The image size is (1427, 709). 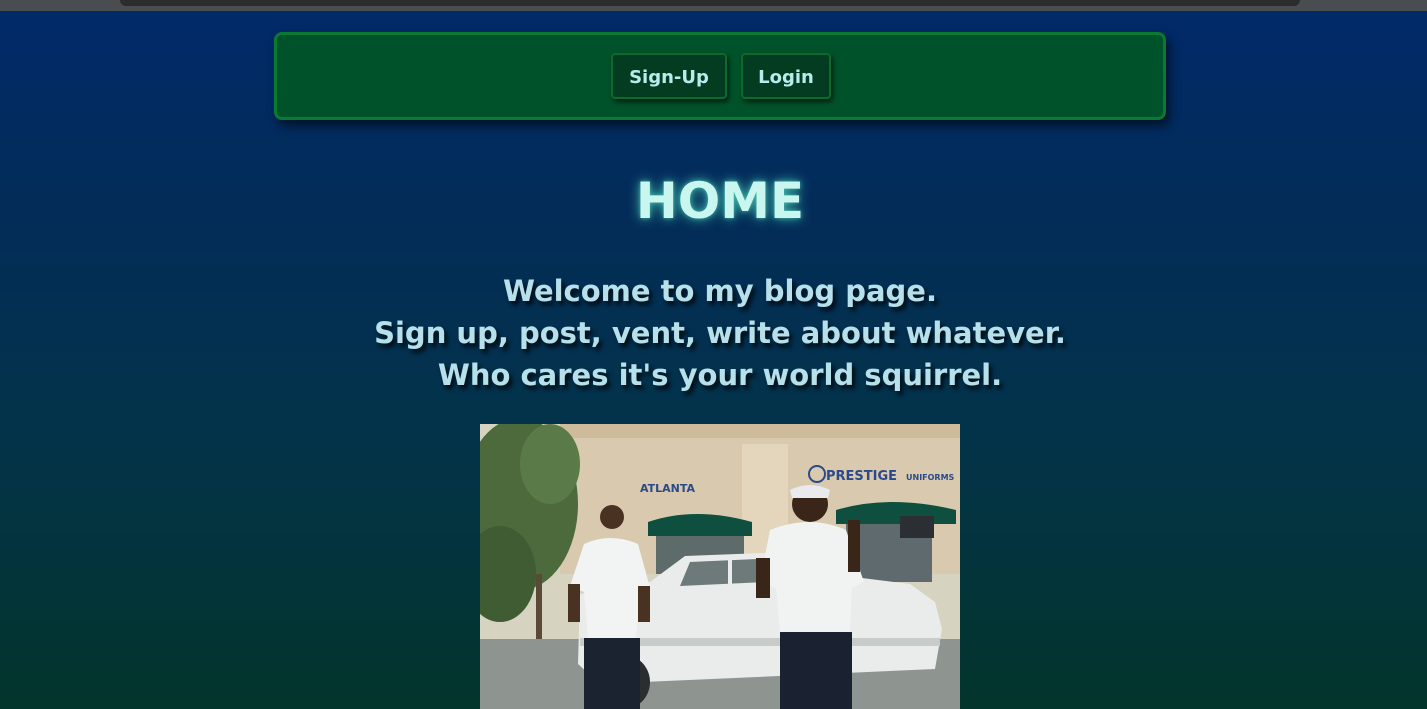 I want to click on welcome-line: Welcome to my blog page., so click(x=719, y=291).